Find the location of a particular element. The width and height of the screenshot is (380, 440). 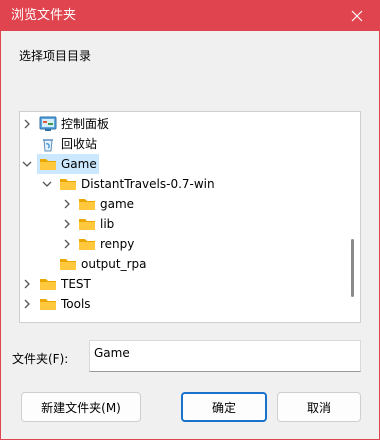

tree-item-recycle-bin: 回收站 is located at coordinates (182, 144).